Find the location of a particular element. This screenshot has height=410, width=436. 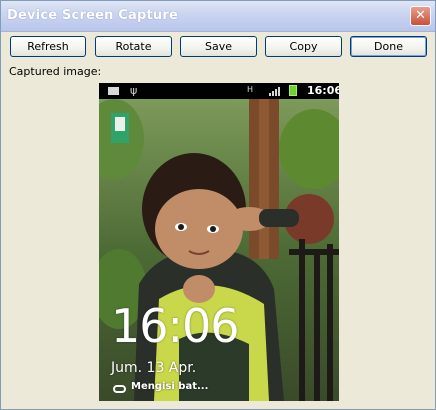

refresh-button: Refresh is located at coordinates (48, 46).